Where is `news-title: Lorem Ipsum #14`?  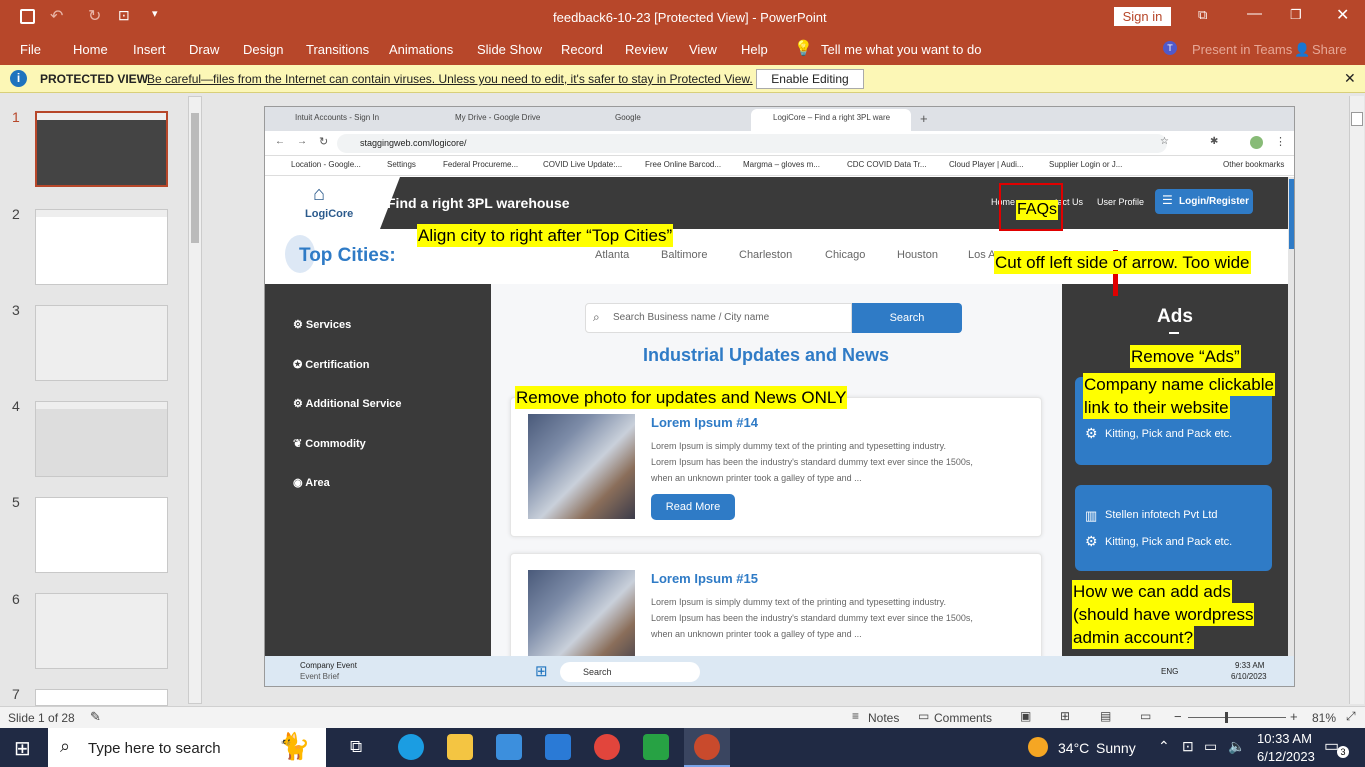 news-title: Lorem Ipsum #14 is located at coordinates (704, 422).